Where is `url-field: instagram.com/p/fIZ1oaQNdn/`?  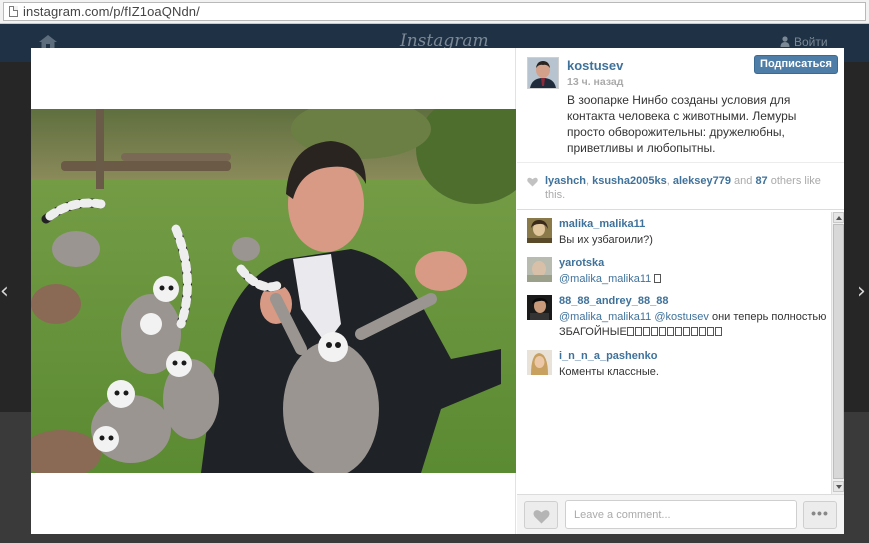 url-field: instagram.com/p/fIZ1oaQNdn/ is located at coordinates (434, 11).